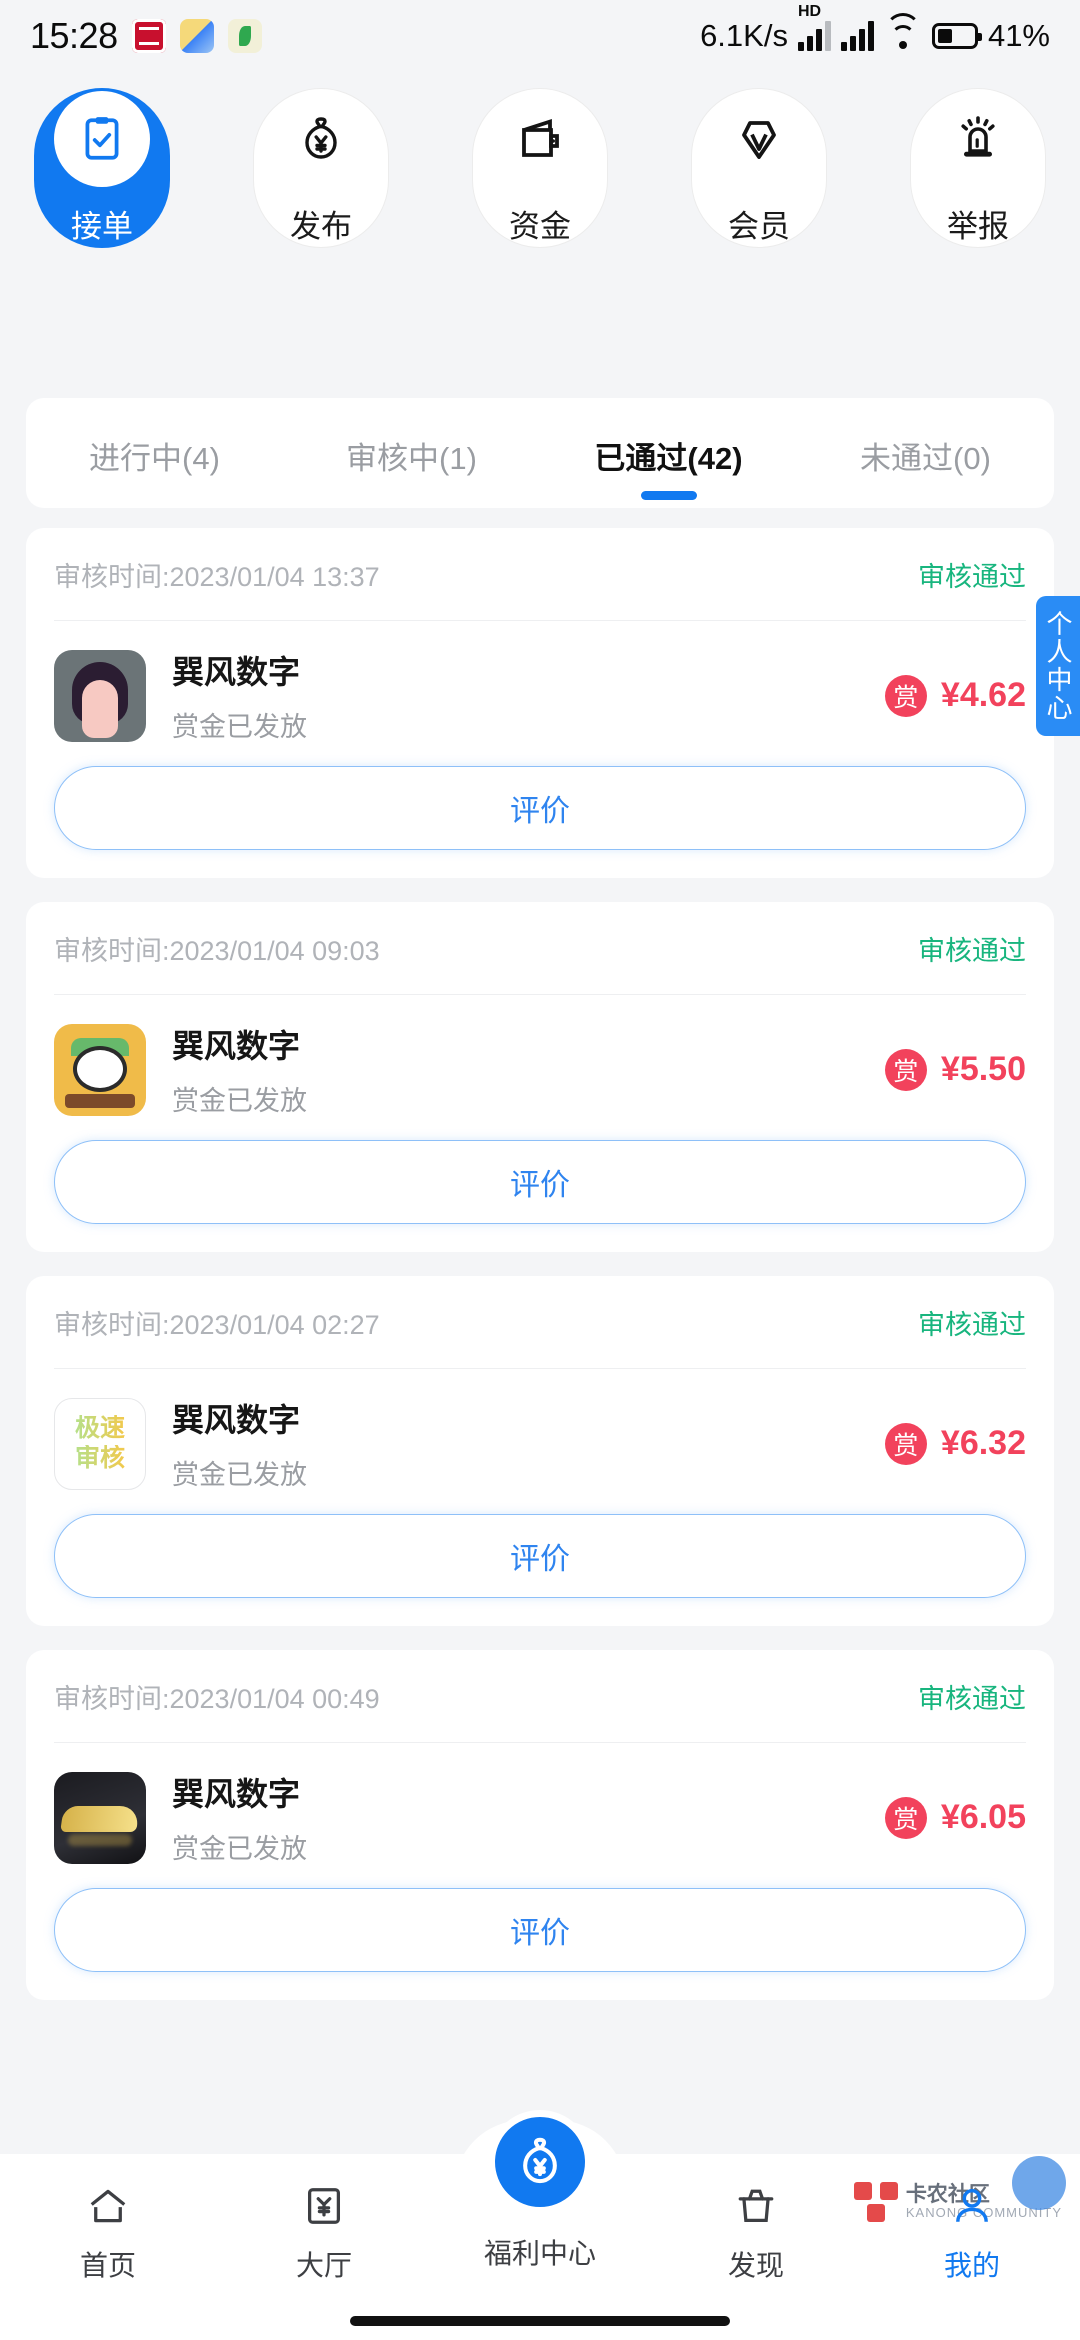  Describe the element at coordinates (154, 453) in the screenshot. I see `tab-in-progress: 进行中(4)` at that location.